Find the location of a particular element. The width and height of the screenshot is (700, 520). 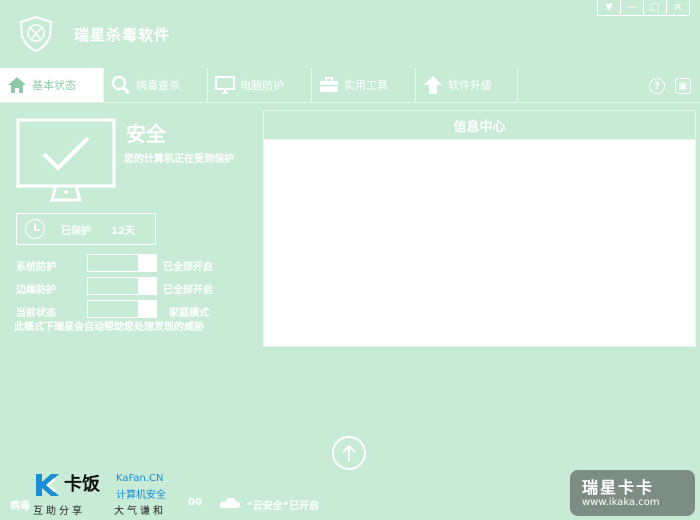

help-button: ? is located at coordinates (657, 86).